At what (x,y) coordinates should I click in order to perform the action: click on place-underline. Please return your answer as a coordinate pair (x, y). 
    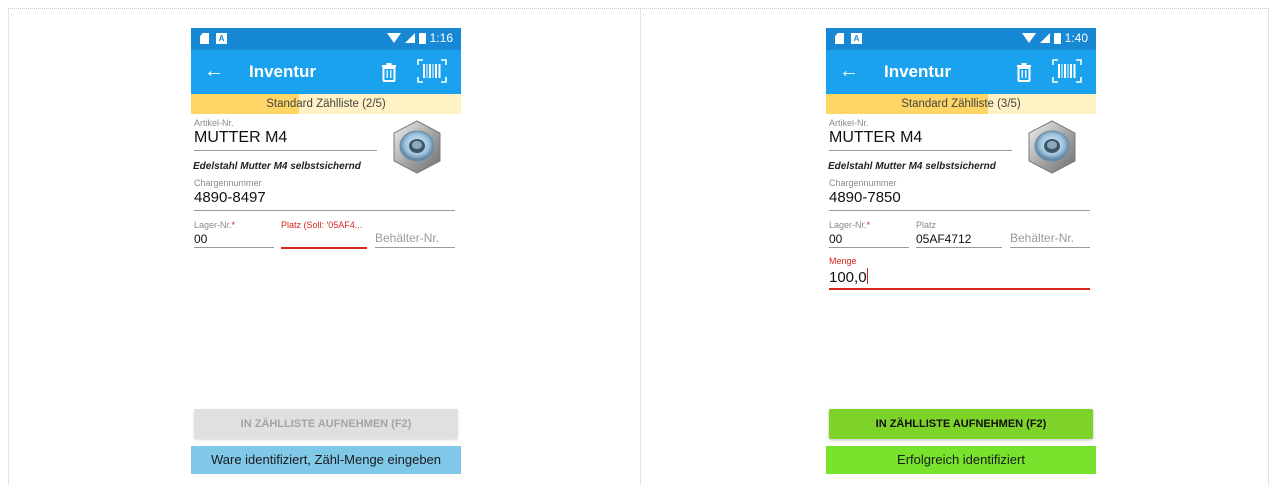
    Looking at the image, I should click on (959, 247).